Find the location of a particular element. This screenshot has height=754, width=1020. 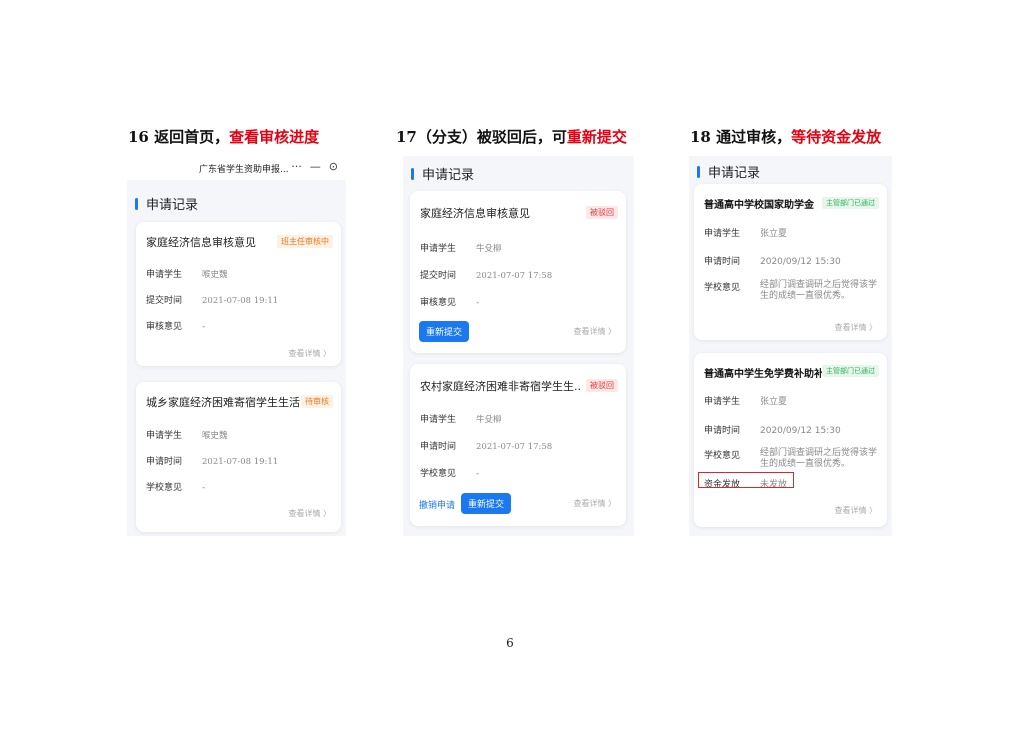

more-icon: ··· is located at coordinates (296, 166).